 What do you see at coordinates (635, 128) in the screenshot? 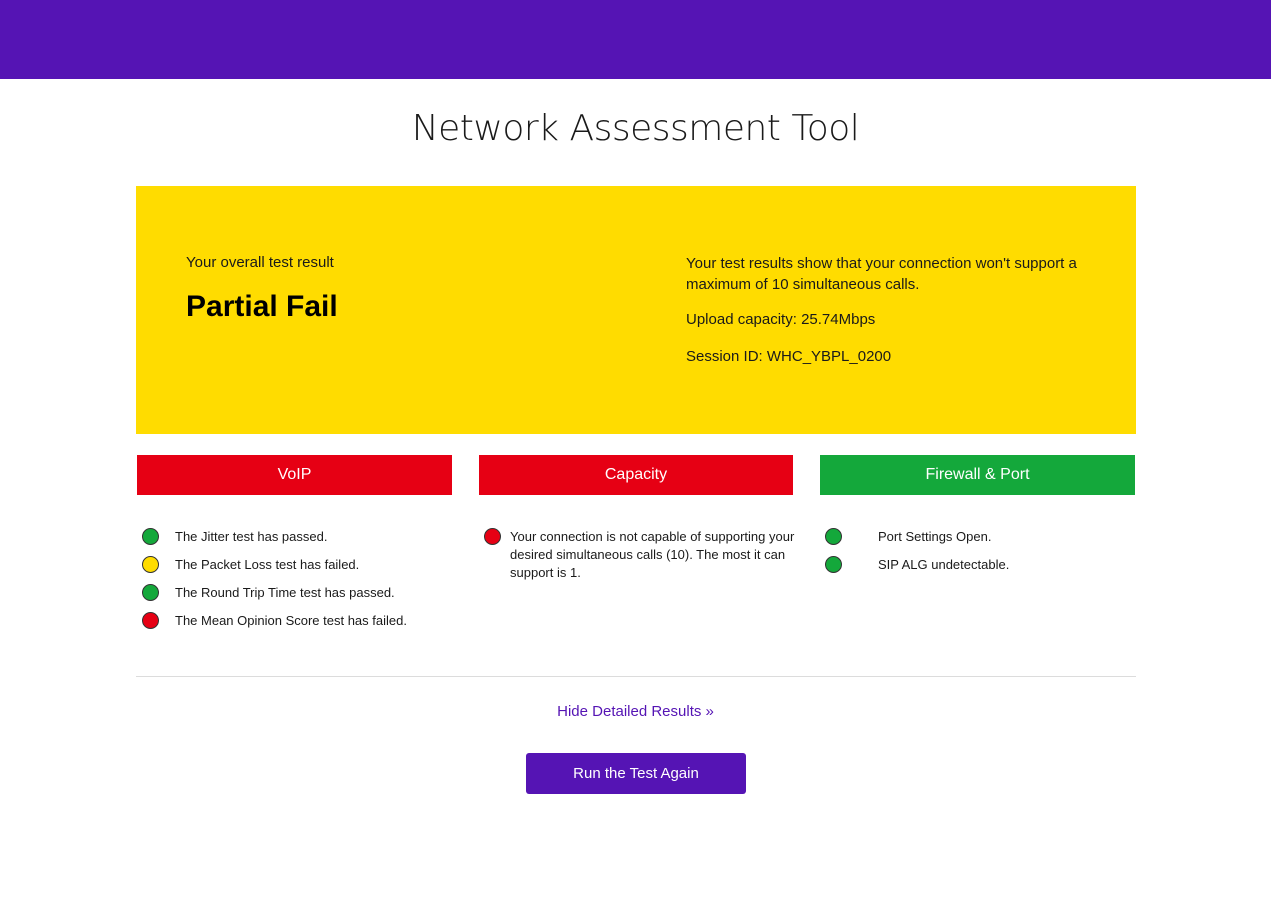
I see `page-title: Network Assessment Tool` at bounding box center [635, 128].